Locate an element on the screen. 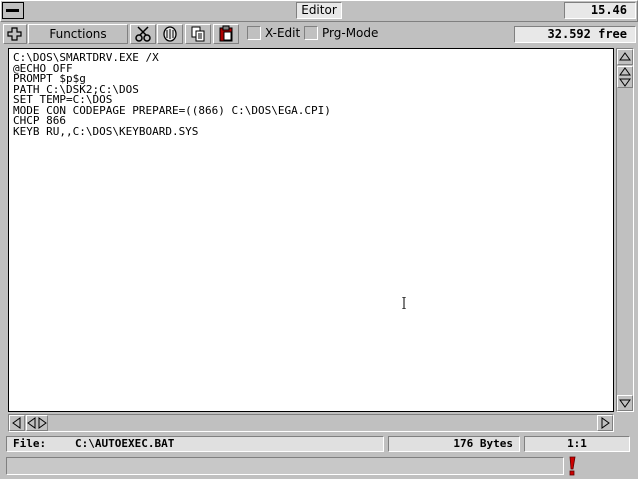  prgmode-label: Prg-Mode is located at coordinates (350, 33).